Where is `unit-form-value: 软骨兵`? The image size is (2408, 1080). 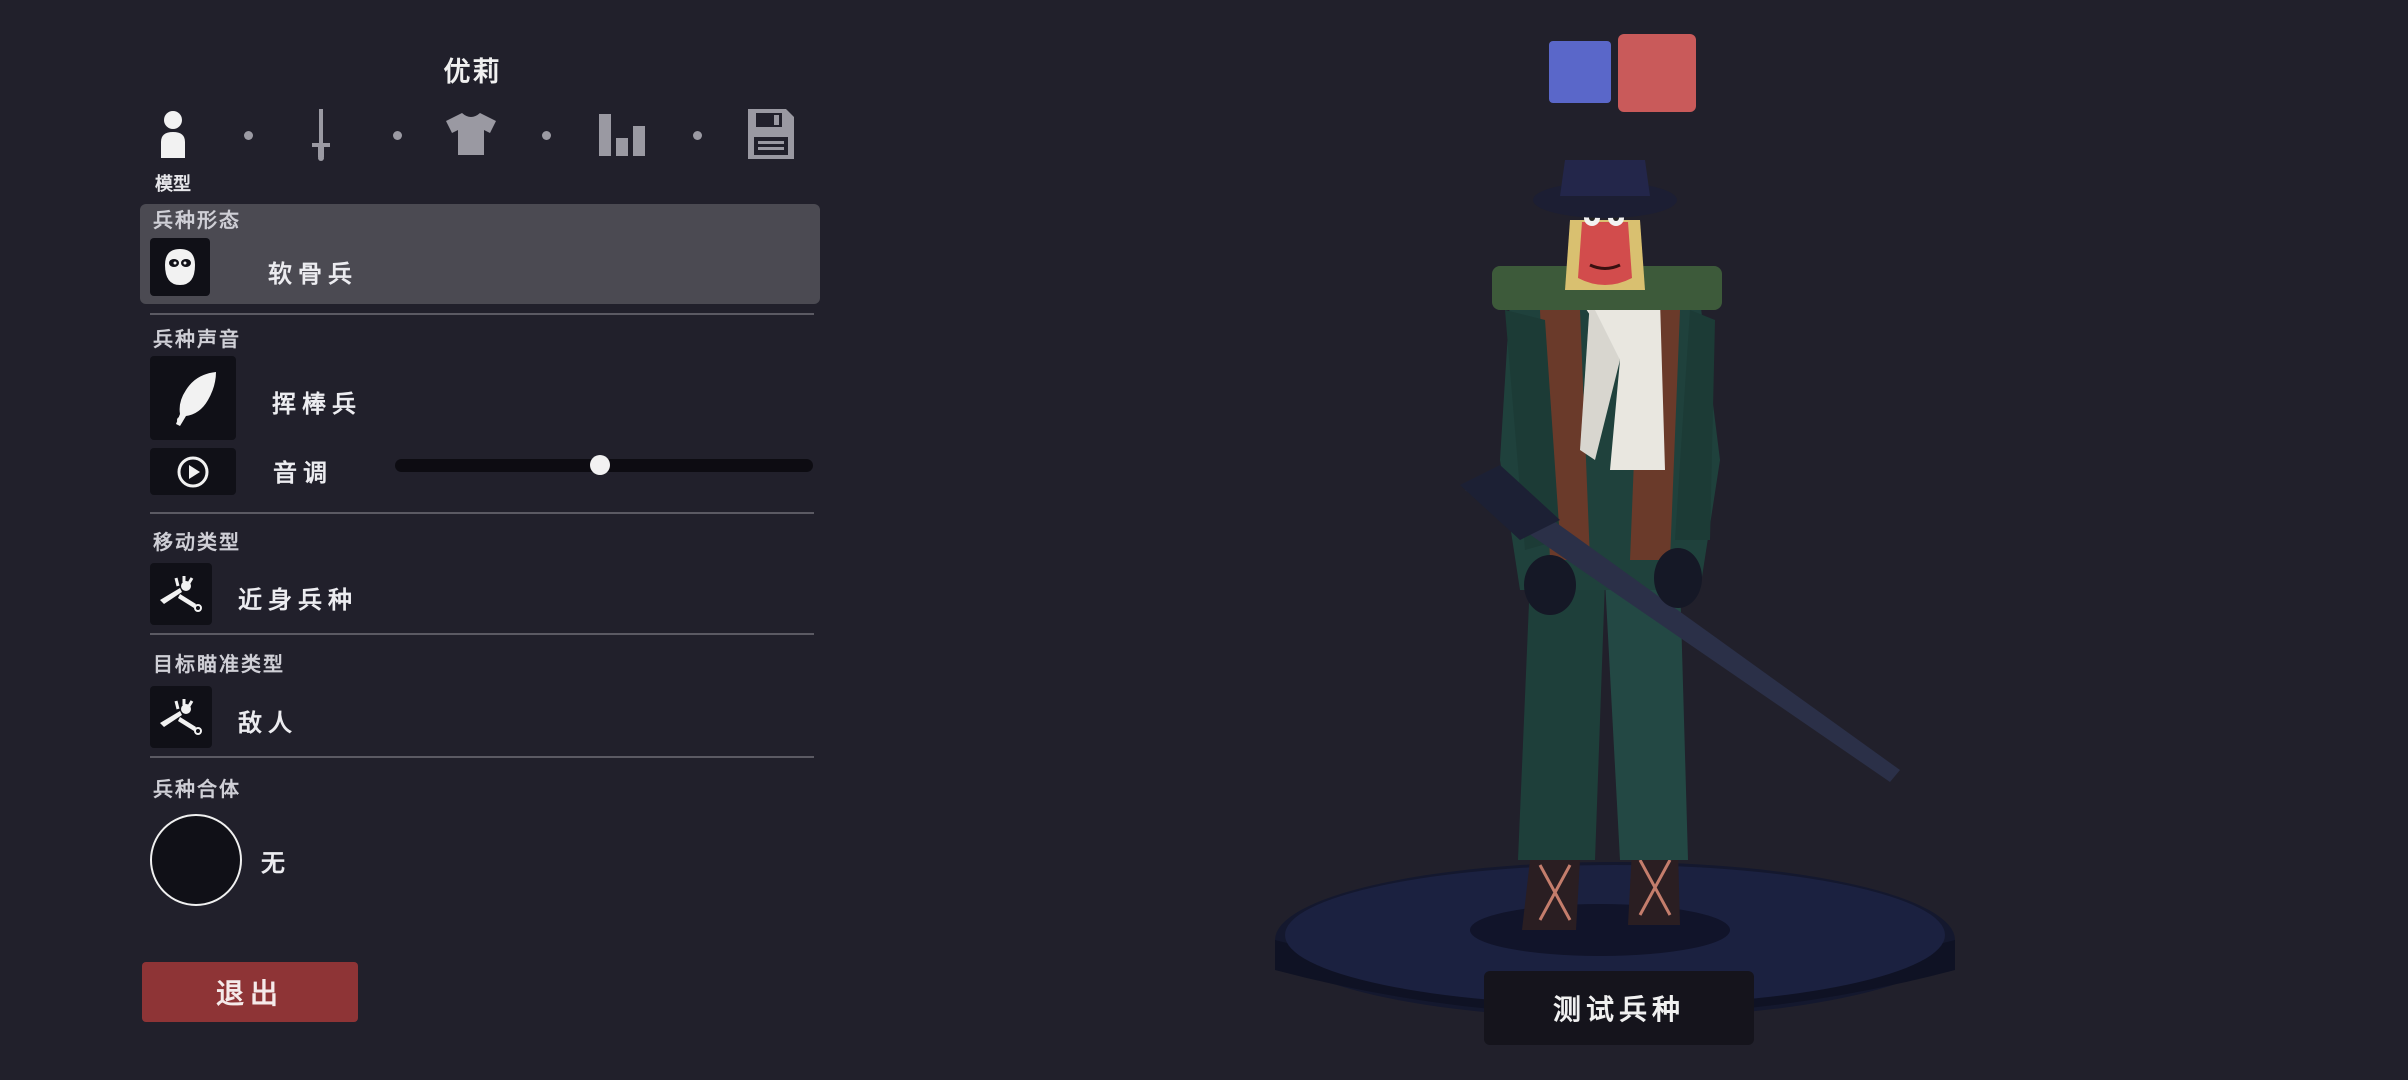
unit-form-value: 软骨兵 is located at coordinates (313, 274).